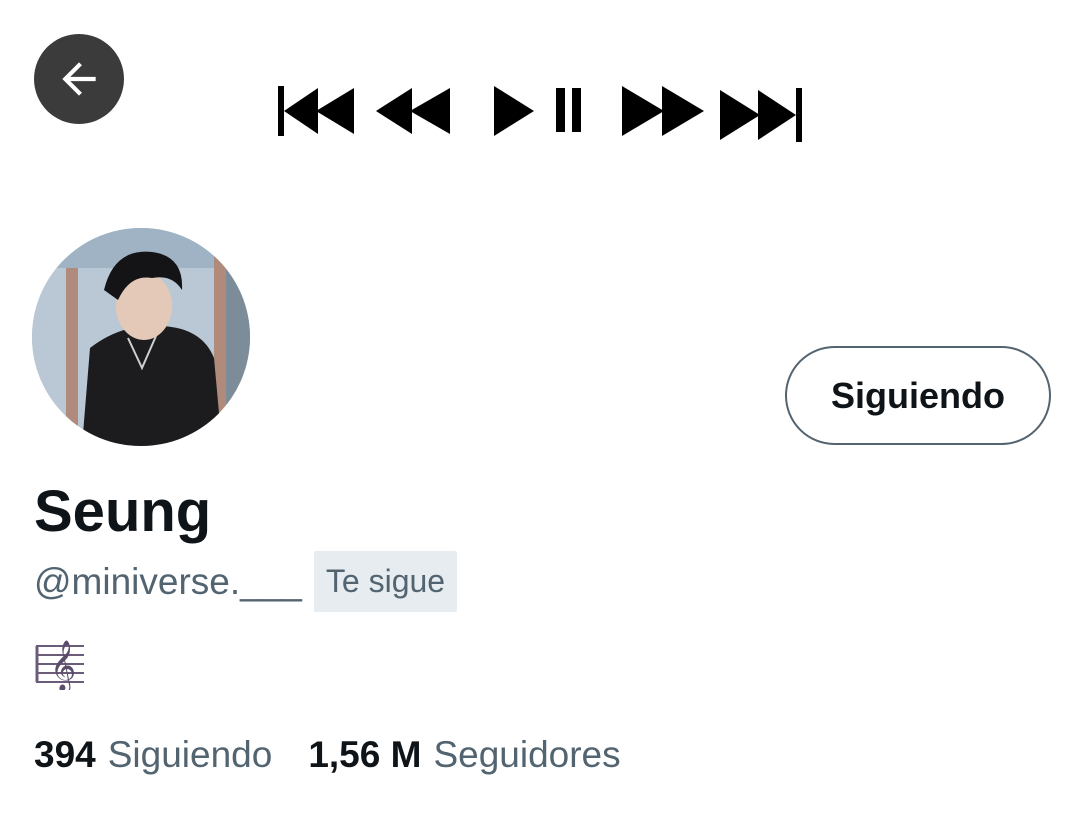  What do you see at coordinates (190, 754) in the screenshot?
I see `following-label: Siguiendo` at bounding box center [190, 754].